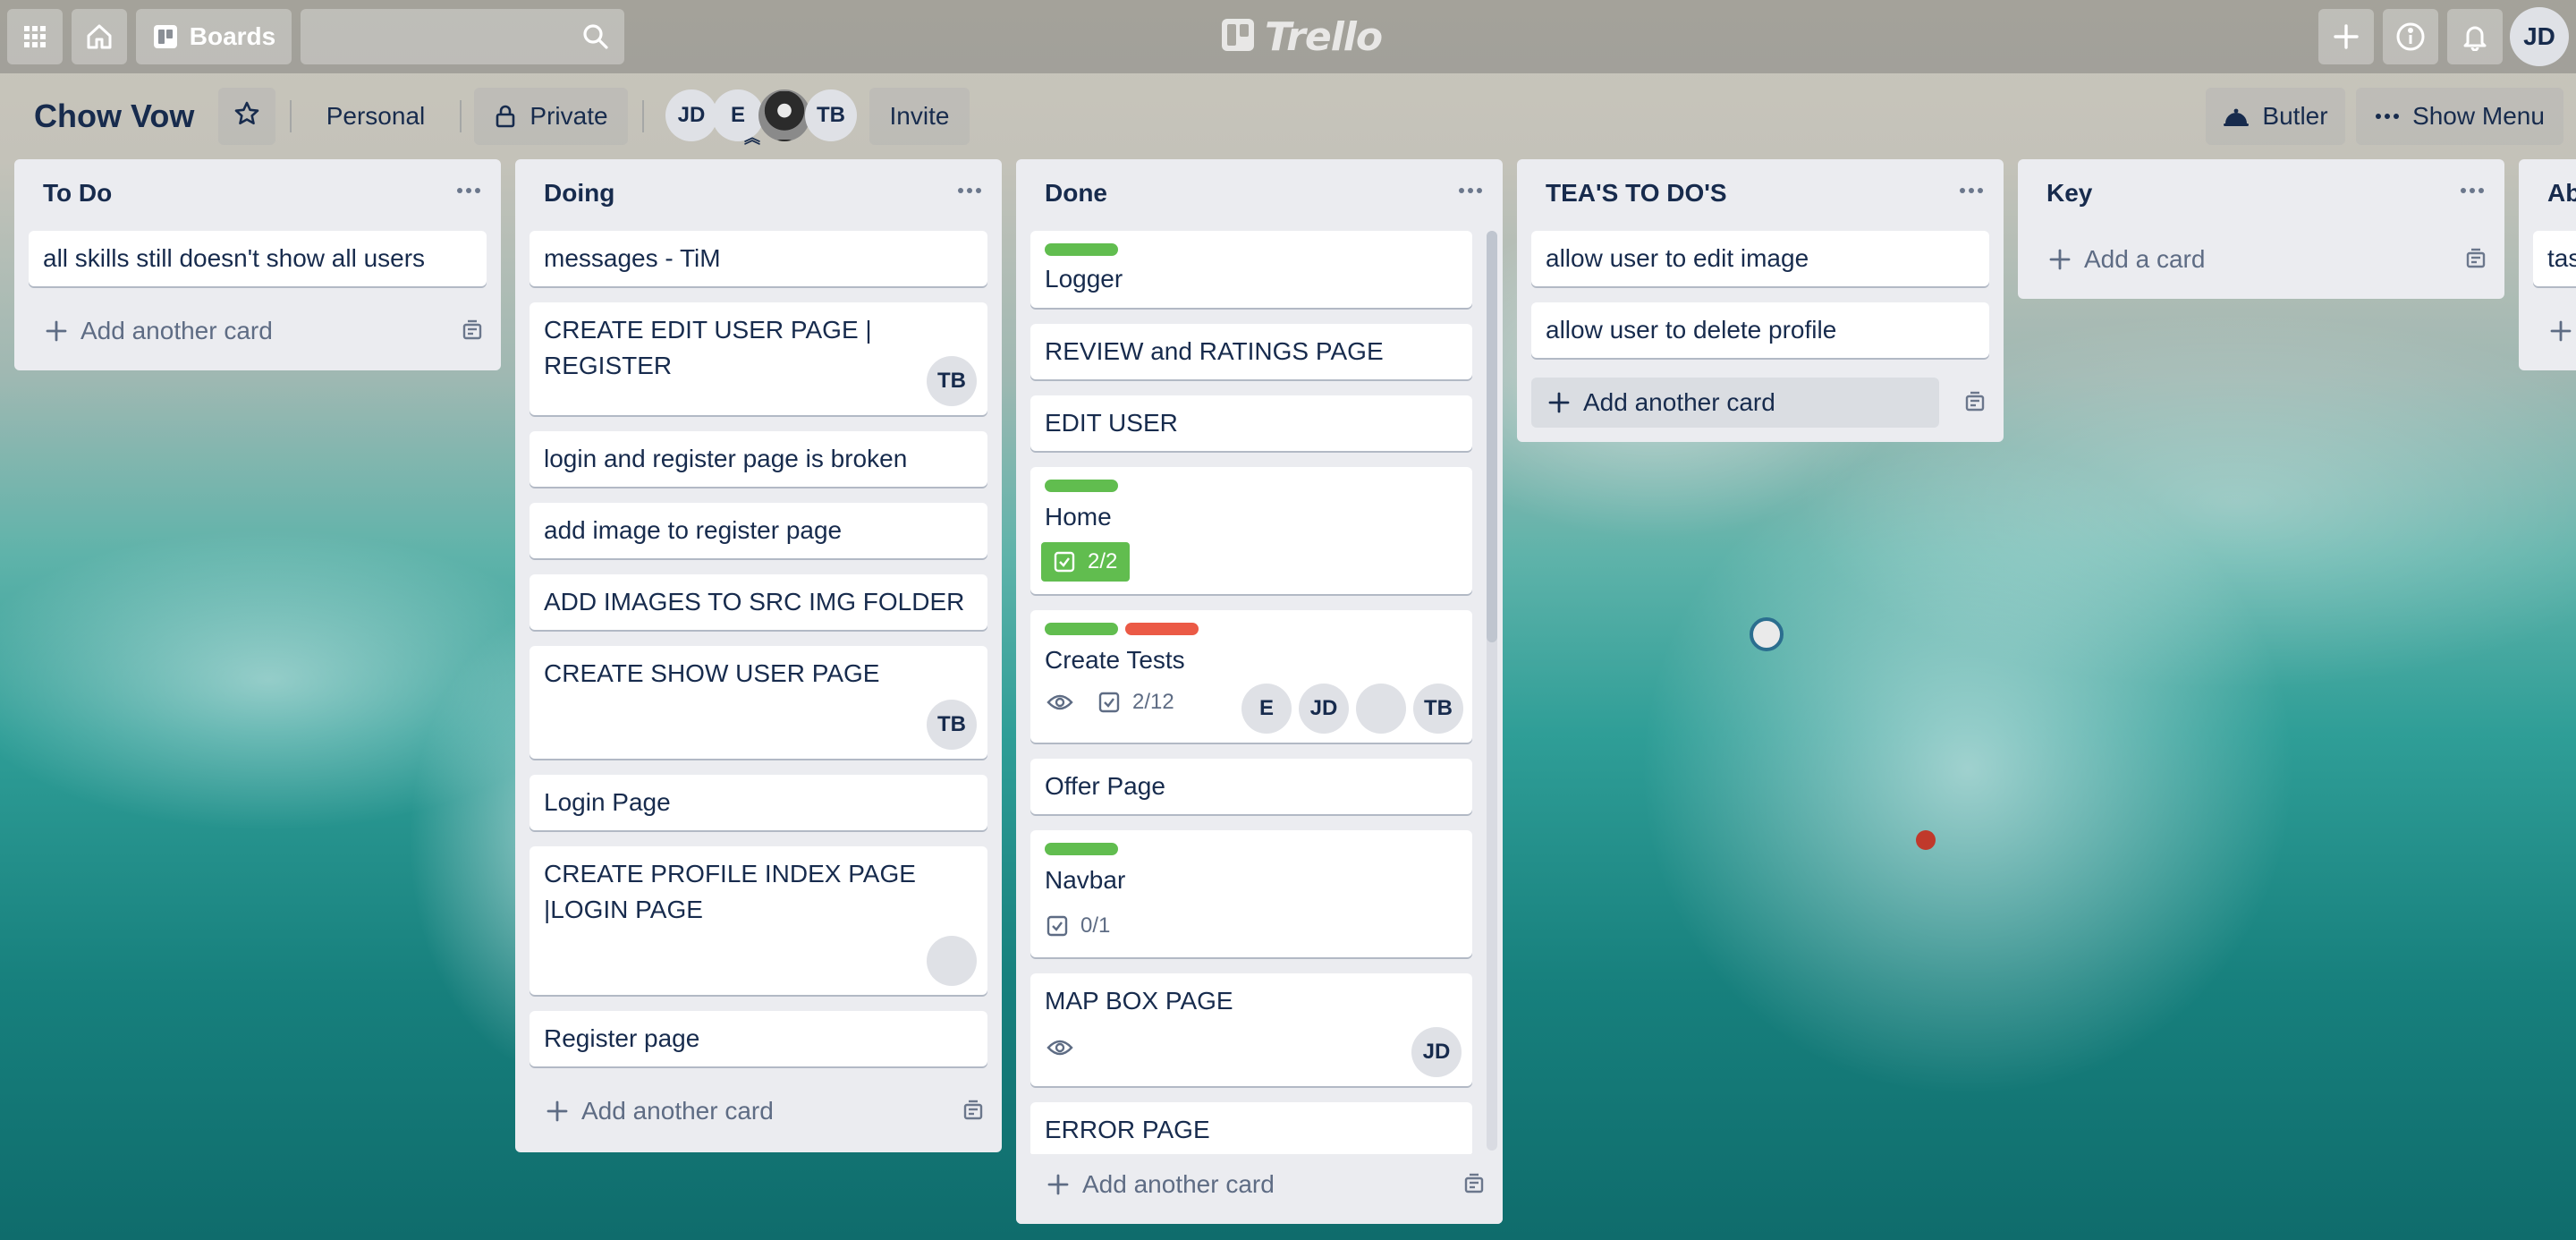 This screenshot has height=1240, width=2576. I want to click on scrollbar-thumb, so click(1492, 436).